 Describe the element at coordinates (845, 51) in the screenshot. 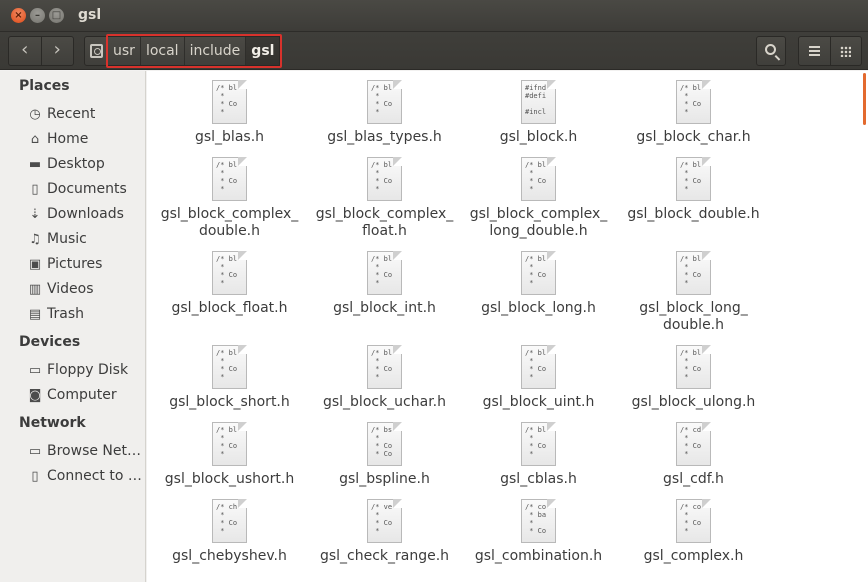

I see `grid-view-button` at that location.